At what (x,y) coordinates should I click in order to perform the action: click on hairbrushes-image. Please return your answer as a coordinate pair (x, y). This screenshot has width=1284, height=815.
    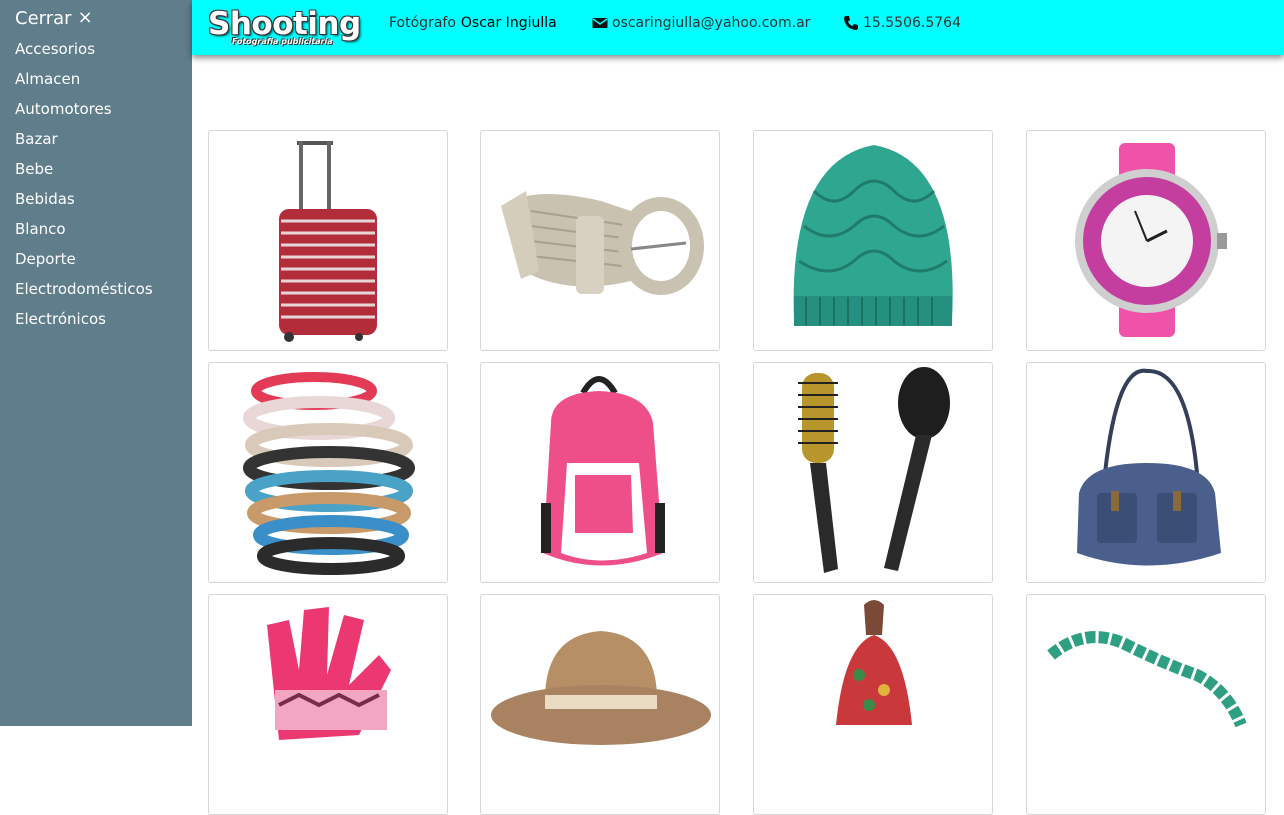
    Looking at the image, I should click on (874, 470).